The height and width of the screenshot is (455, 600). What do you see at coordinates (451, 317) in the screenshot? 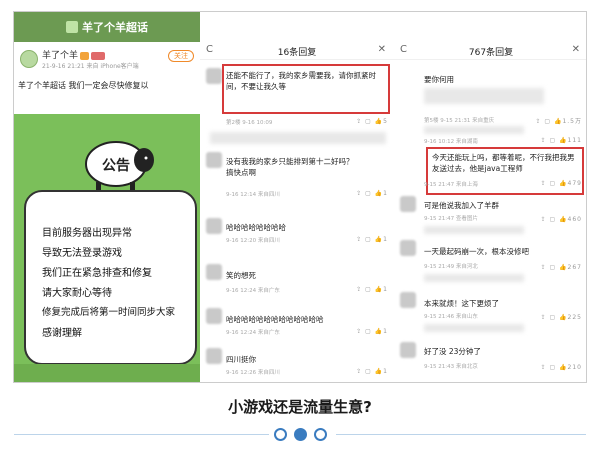
I see `comment-meta: 9-15 21:46 来自山东` at bounding box center [451, 317].